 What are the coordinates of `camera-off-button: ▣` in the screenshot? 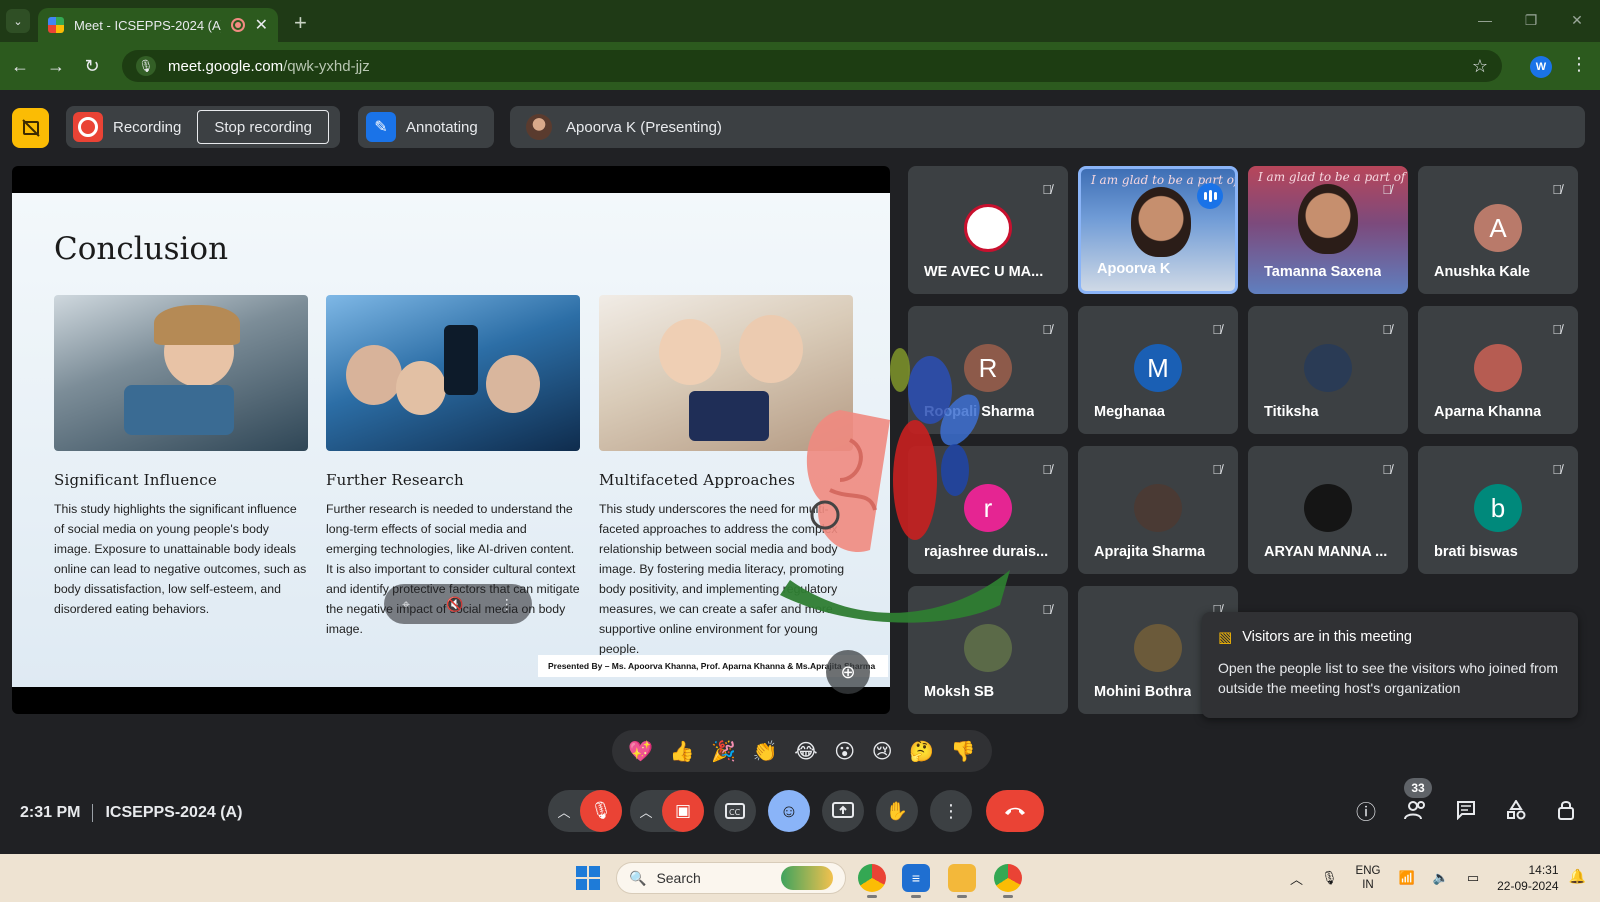 It's located at (683, 811).